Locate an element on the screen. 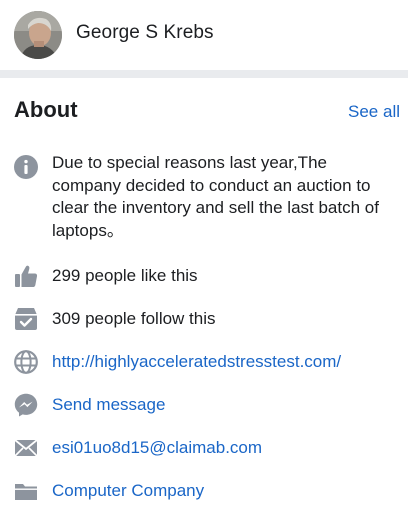 Image resolution: width=408 pixels, height=512 pixels. section-divider is located at coordinates (204, 74).